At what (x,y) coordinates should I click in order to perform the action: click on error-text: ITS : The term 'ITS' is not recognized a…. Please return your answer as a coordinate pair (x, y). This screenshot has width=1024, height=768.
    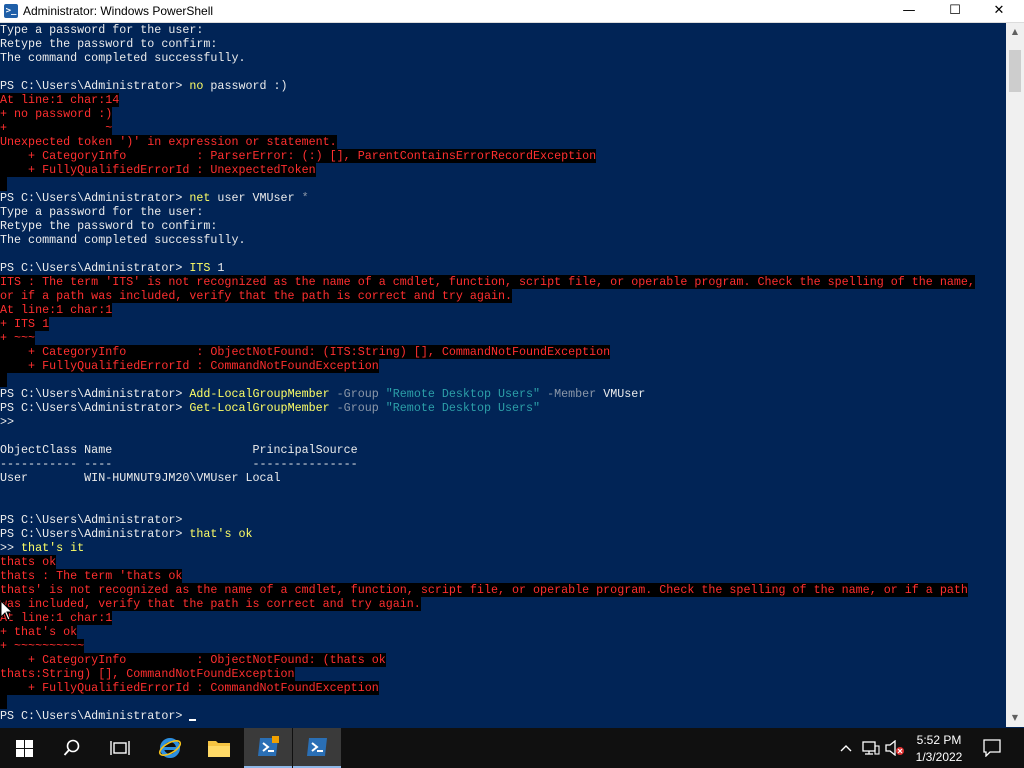
    Looking at the image, I should click on (487, 282).